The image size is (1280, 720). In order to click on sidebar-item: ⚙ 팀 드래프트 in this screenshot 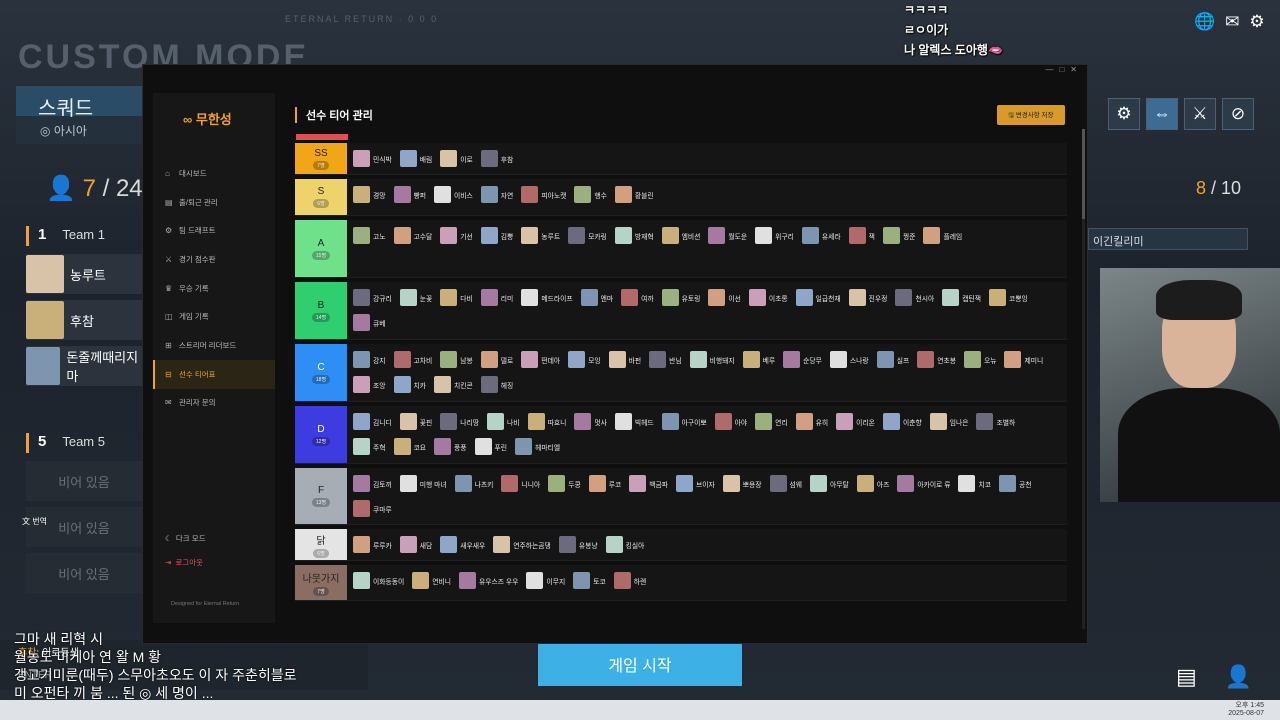, I will do `click(214, 230)`.